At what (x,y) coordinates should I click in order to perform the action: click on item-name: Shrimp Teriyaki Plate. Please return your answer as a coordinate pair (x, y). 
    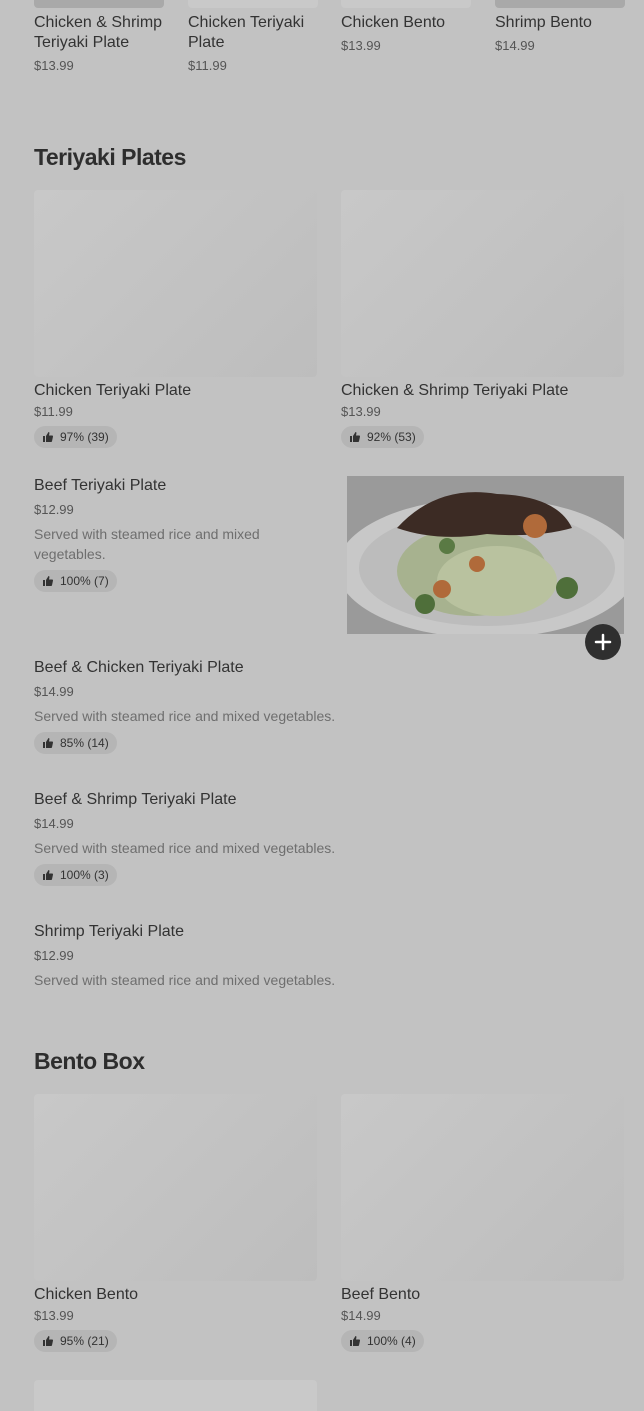
    Looking at the image, I should click on (109, 931).